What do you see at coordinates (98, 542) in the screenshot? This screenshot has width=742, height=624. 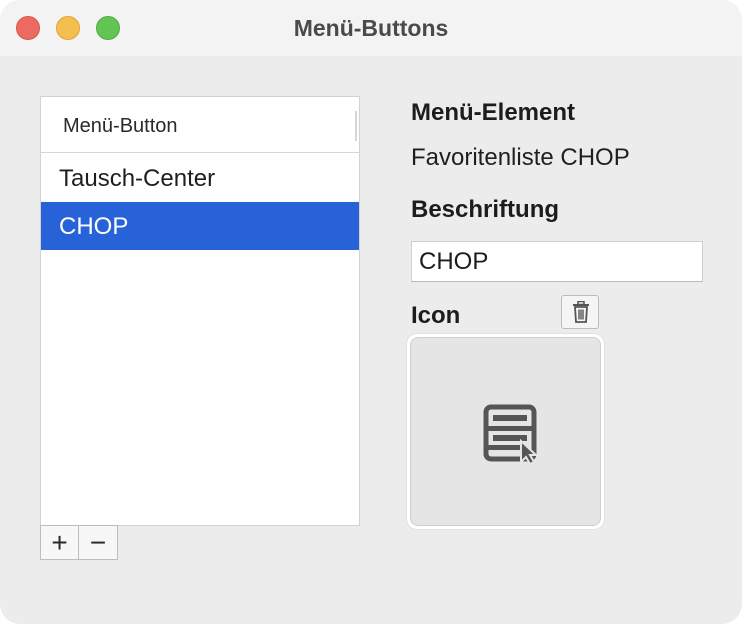 I see `remove-button: −` at bounding box center [98, 542].